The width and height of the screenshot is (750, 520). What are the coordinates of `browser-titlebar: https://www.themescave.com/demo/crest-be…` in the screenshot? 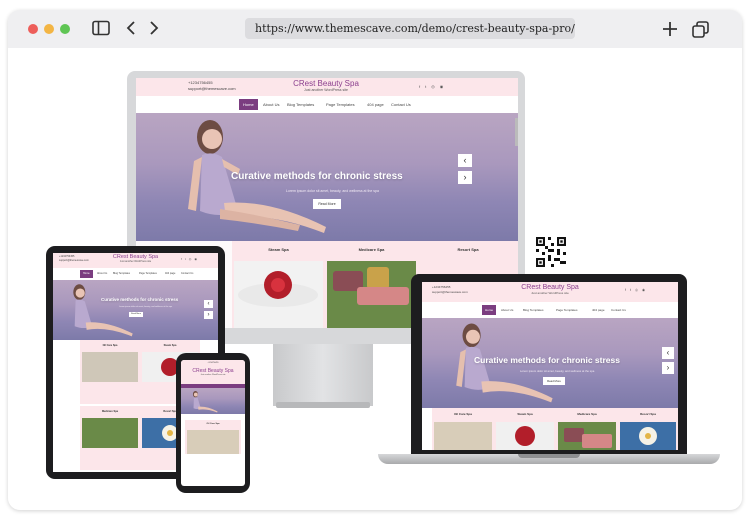 It's located at (375, 29).